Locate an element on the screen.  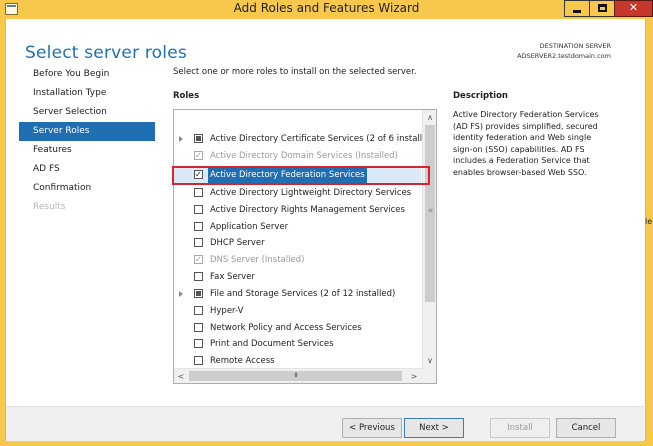
page-title: Select server roles is located at coordinates (106, 53).